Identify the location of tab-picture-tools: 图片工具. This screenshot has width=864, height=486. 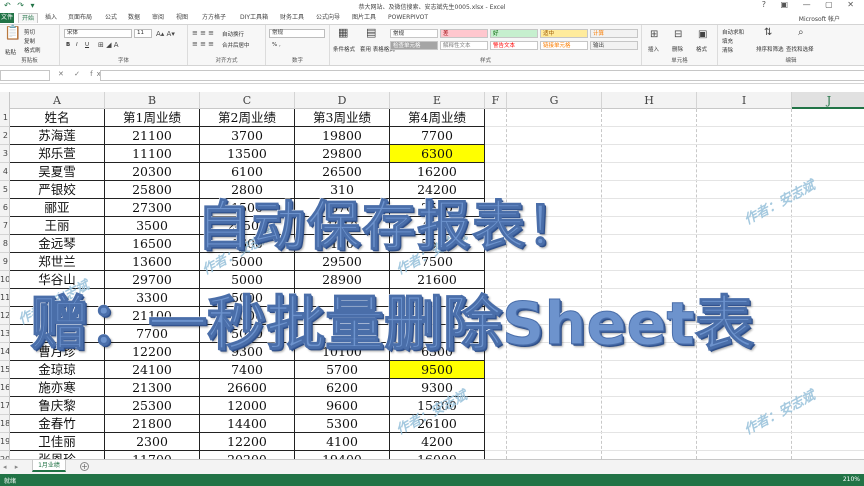
(364, 18).